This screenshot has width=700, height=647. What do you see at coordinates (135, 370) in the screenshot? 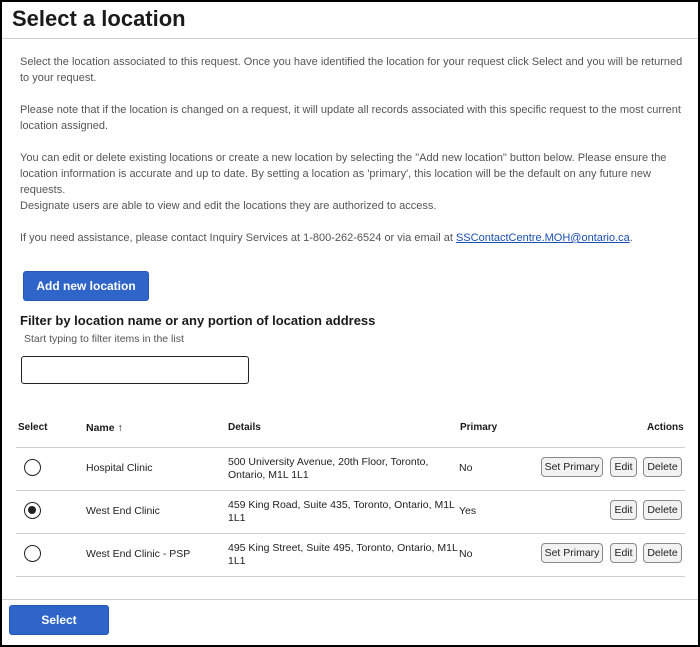
I see `filter-input` at bounding box center [135, 370].